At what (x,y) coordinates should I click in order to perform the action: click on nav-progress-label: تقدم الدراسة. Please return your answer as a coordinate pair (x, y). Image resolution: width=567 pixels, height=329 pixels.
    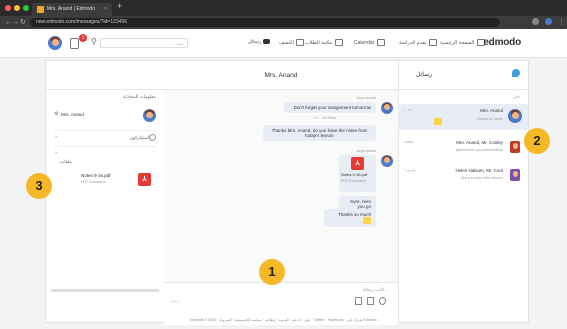
    Looking at the image, I should click on (413, 42).